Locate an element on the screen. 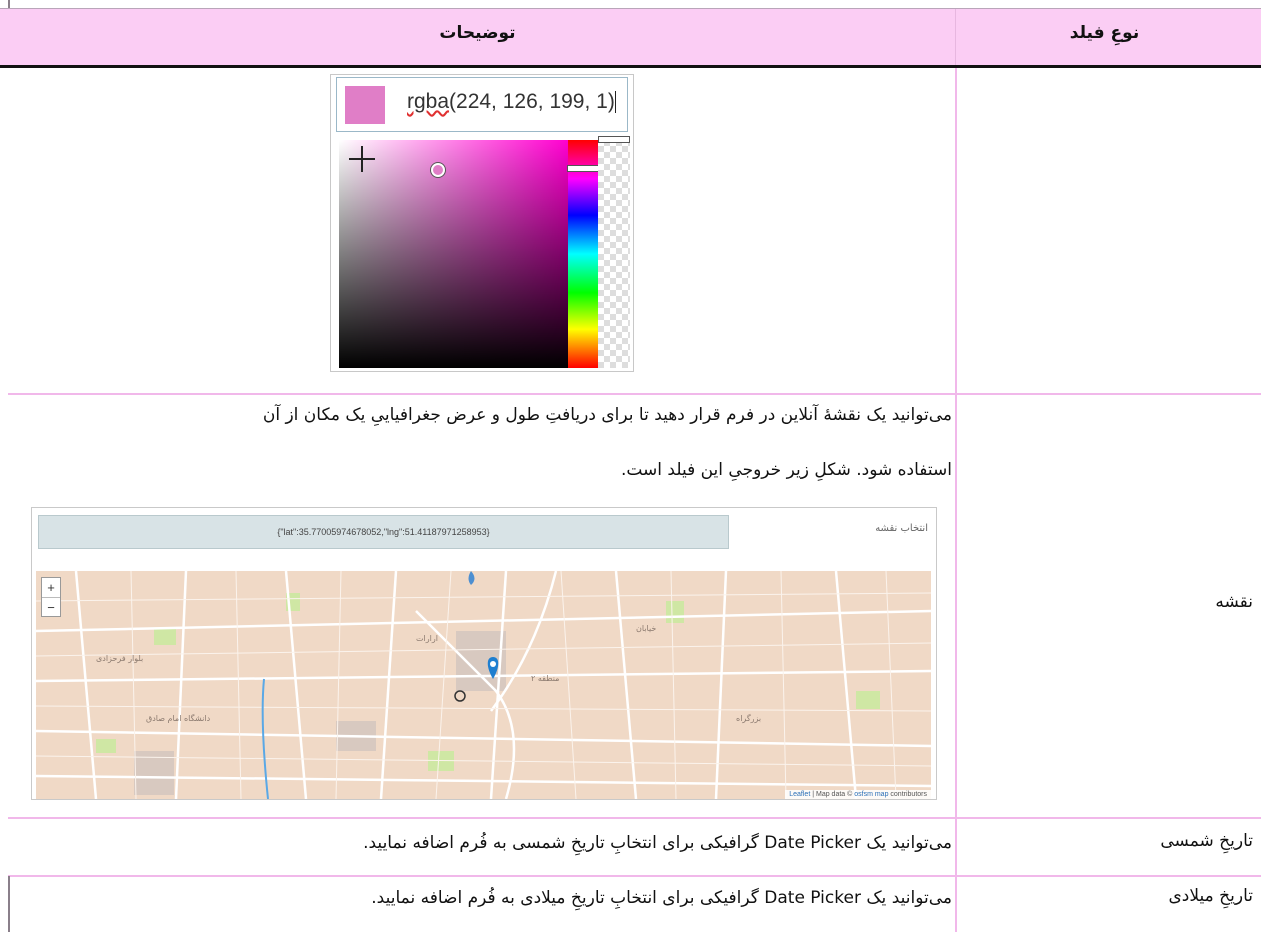  alpha-handle is located at coordinates (614, 139).